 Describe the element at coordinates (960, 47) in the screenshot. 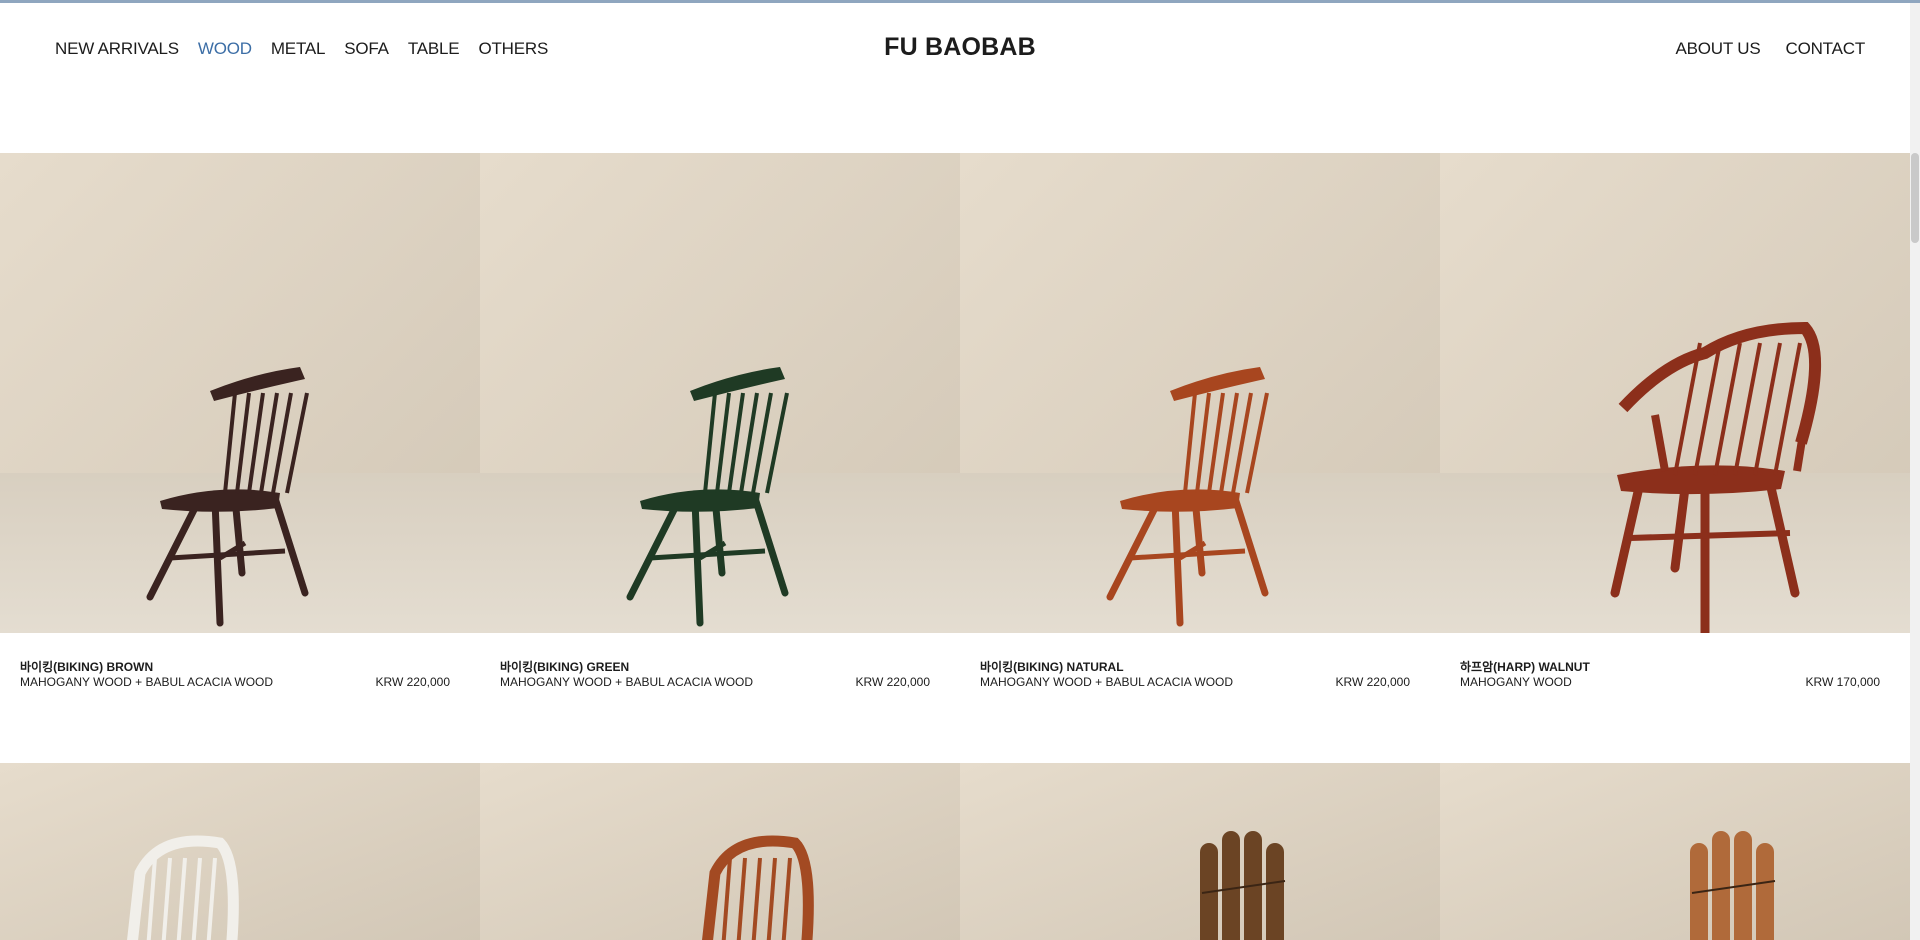

I see `brand-logo: FU BAOBAB` at that location.